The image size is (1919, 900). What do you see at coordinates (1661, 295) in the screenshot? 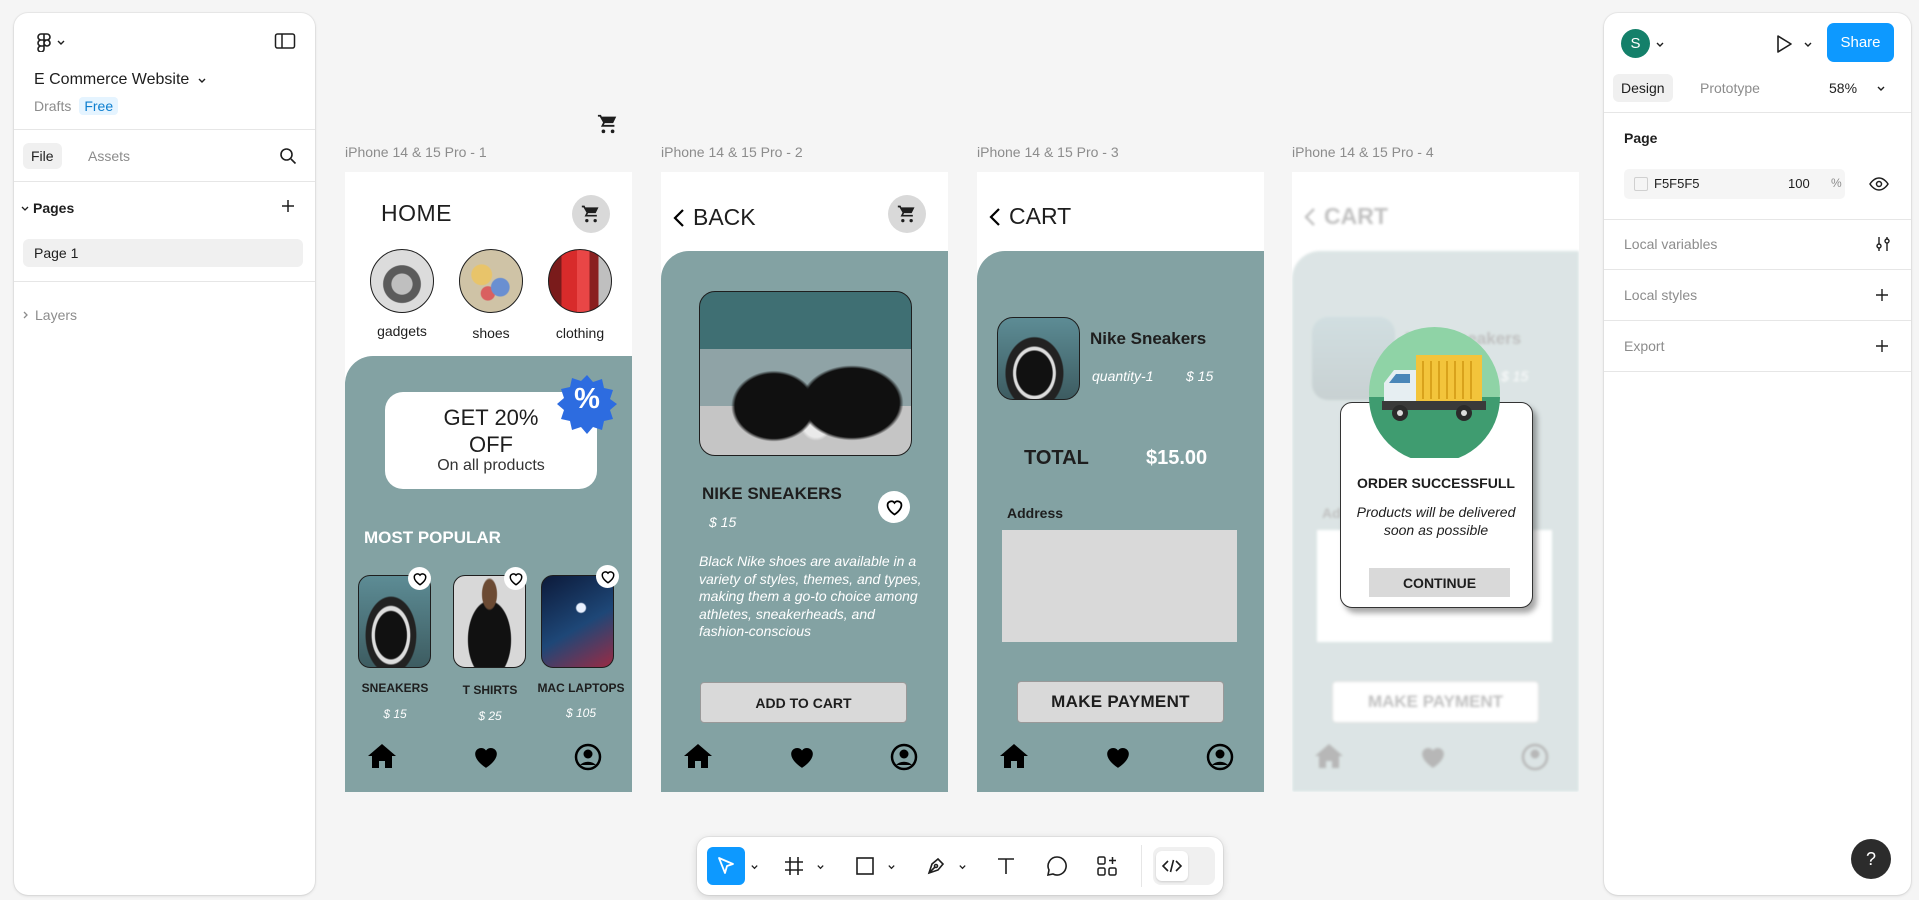
I see `local-styles-label: Local styles` at bounding box center [1661, 295].